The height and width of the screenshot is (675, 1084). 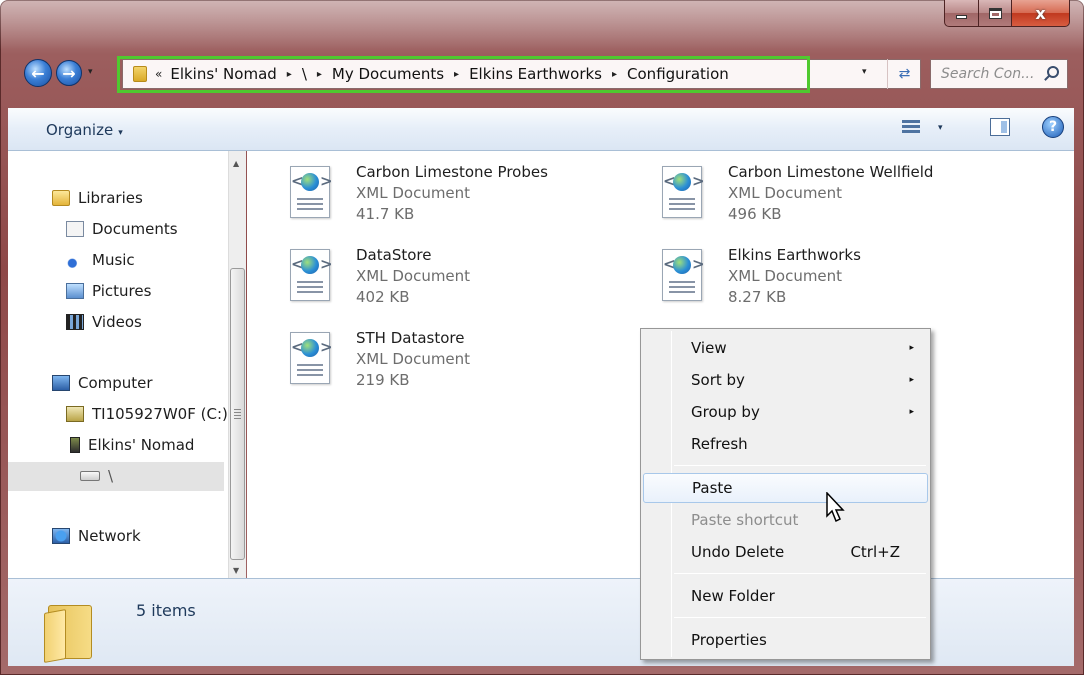 What do you see at coordinates (785, 348) in the screenshot?
I see `menu-item-view: View ▸` at bounding box center [785, 348].